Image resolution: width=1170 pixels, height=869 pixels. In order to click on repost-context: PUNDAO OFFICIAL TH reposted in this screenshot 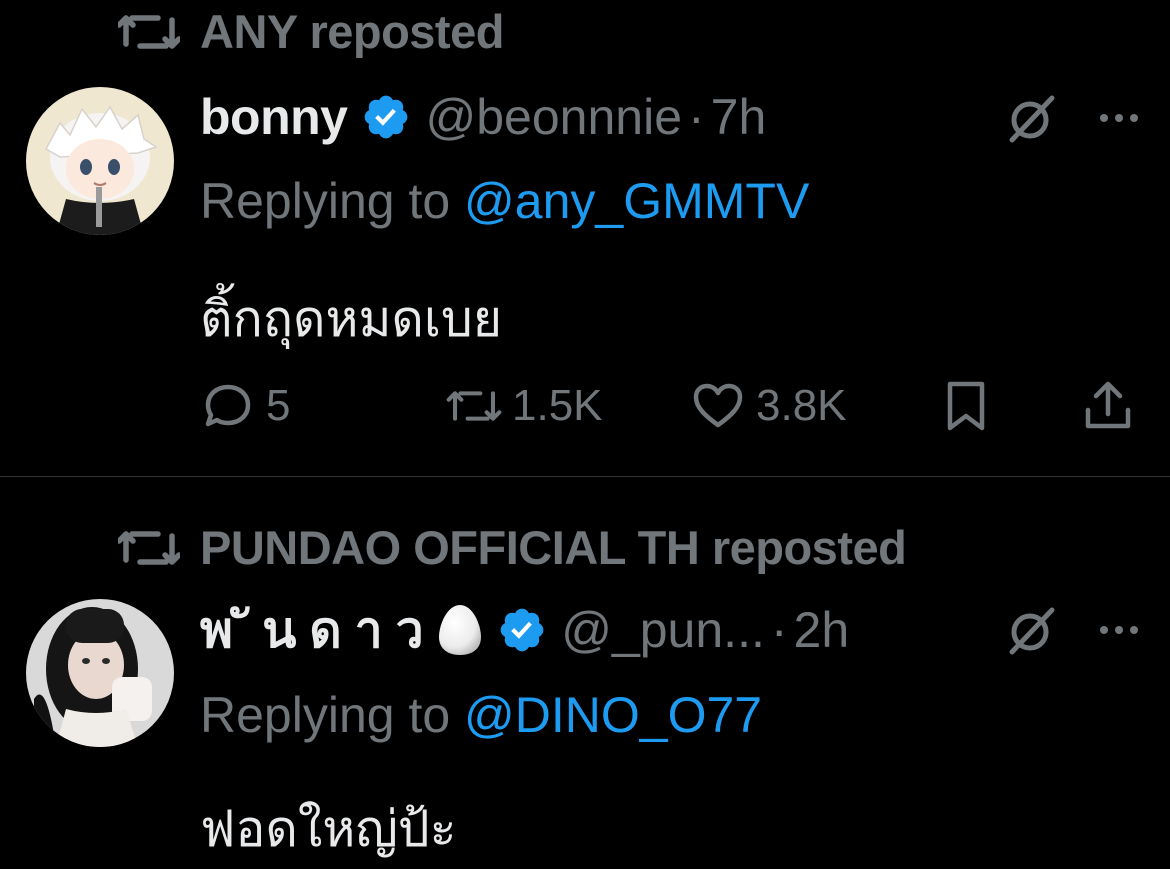, I will do `click(512, 547)`.